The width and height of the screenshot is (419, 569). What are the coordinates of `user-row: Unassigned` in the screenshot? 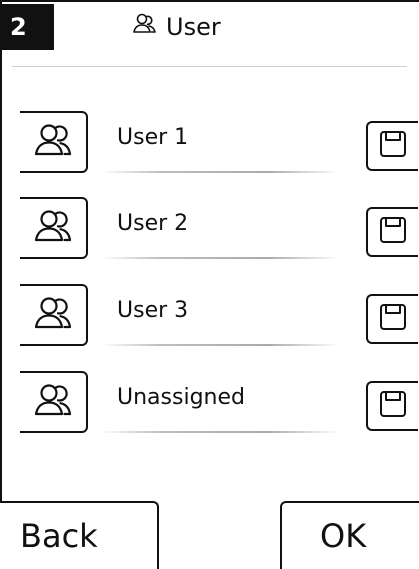 It's located at (209, 406).